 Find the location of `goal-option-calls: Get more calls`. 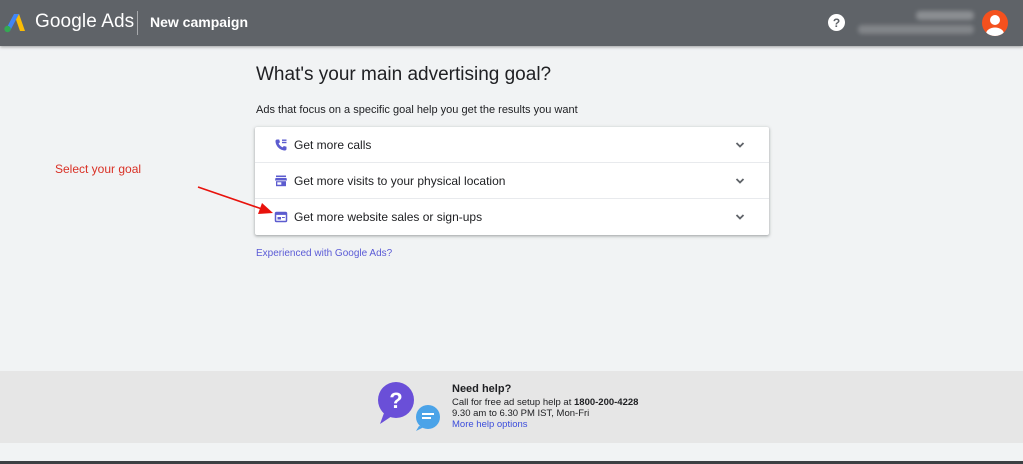

goal-option-calls: Get more calls is located at coordinates (512, 145).